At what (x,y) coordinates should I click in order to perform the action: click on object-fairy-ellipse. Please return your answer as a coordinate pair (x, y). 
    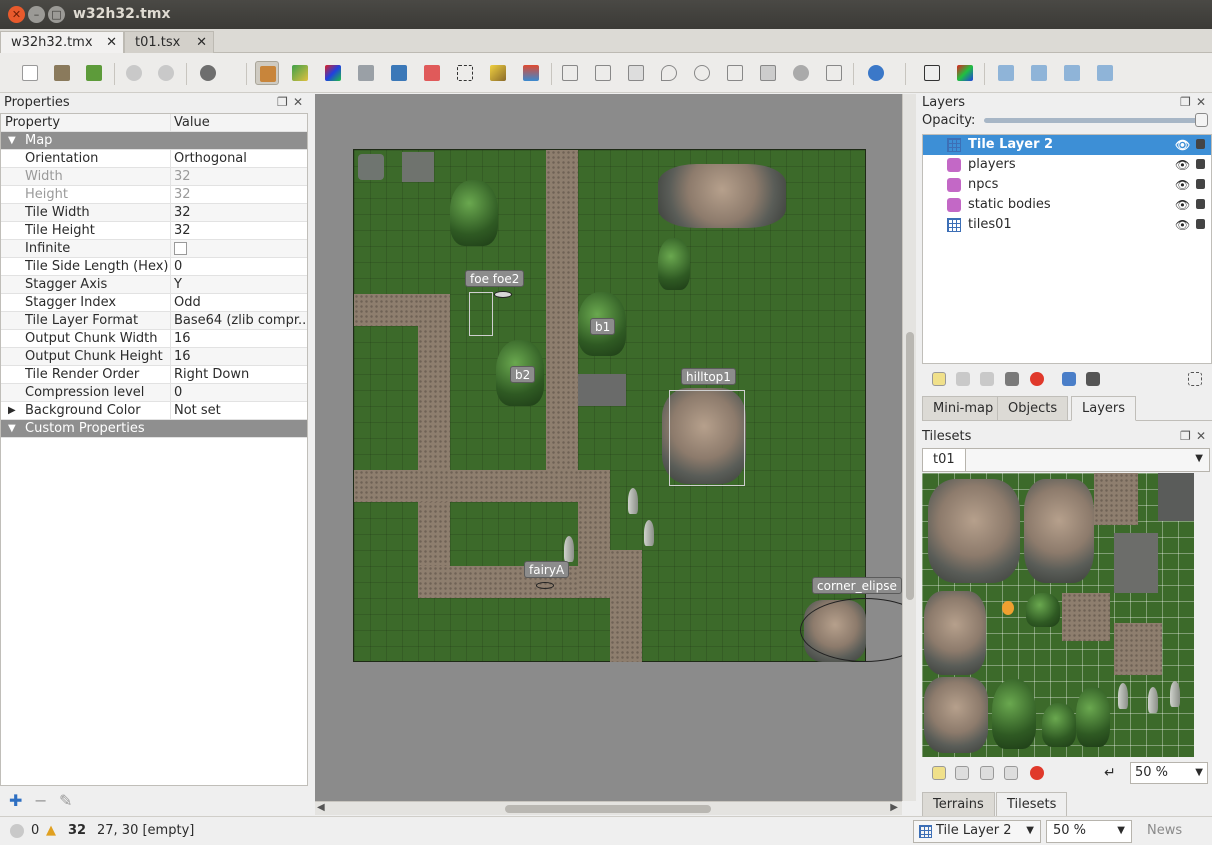
    Looking at the image, I should click on (545, 585).